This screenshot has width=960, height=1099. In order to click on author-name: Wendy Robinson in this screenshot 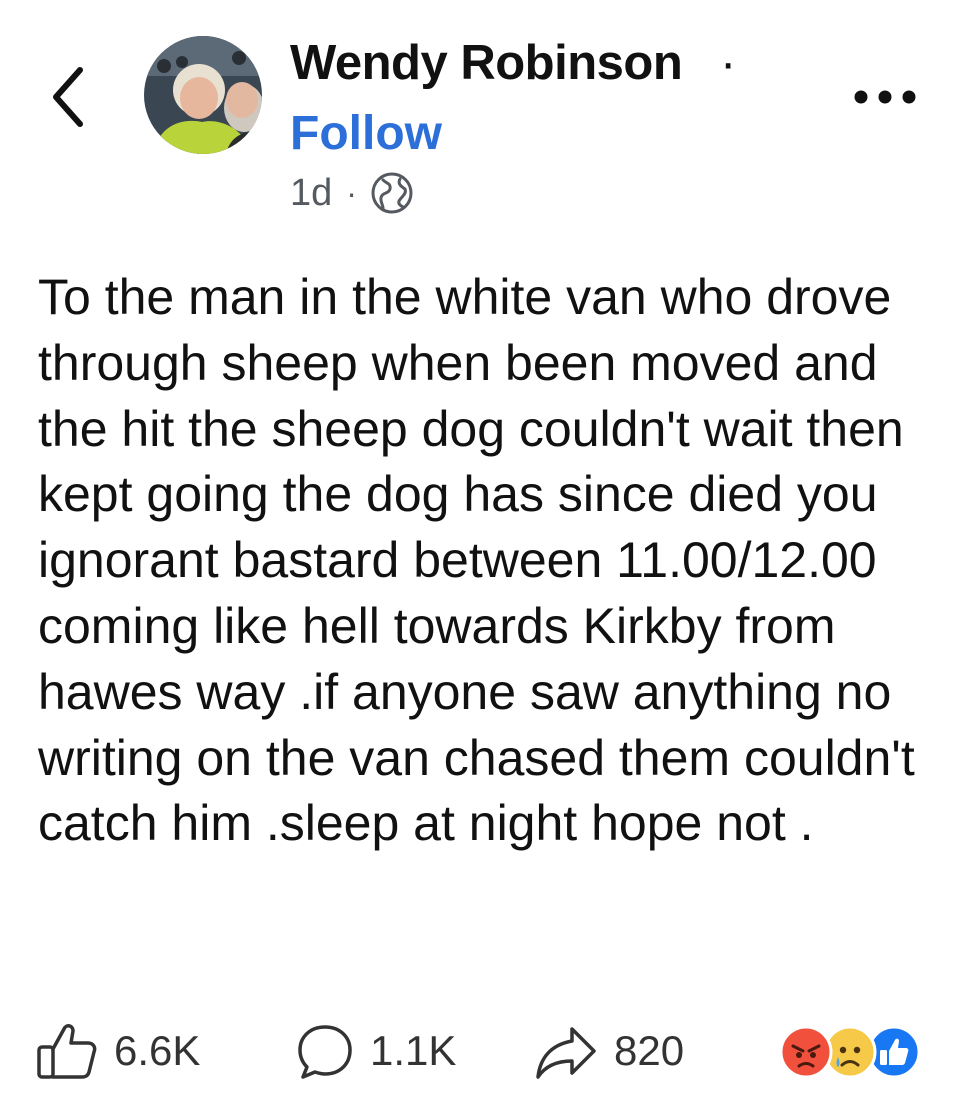, I will do `click(486, 63)`.